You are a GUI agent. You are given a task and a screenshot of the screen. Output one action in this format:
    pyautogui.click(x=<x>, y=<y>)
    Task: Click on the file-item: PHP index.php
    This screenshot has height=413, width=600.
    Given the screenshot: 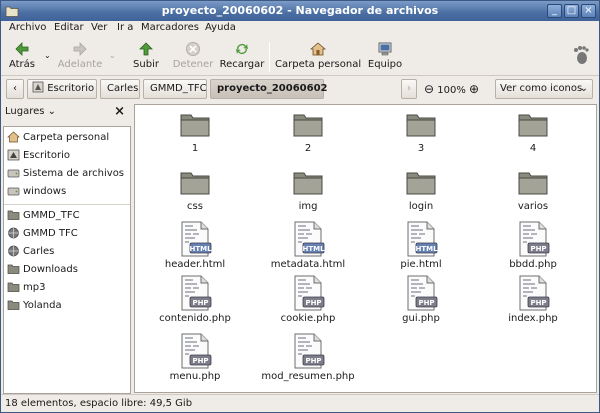 What is the action you would take?
    pyautogui.click(x=533, y=299)
    